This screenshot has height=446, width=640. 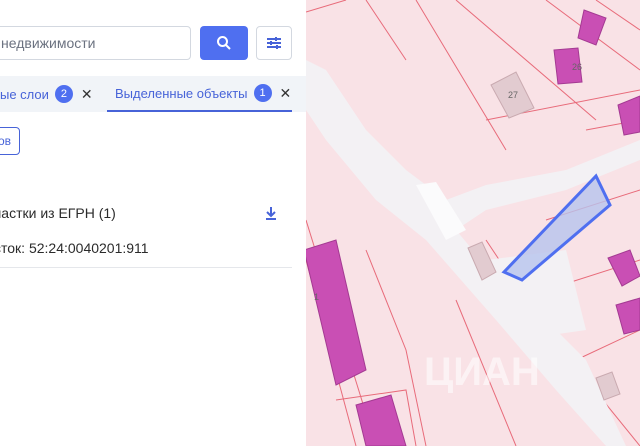 I want to click on download-icon, so click(x=271, y=213).